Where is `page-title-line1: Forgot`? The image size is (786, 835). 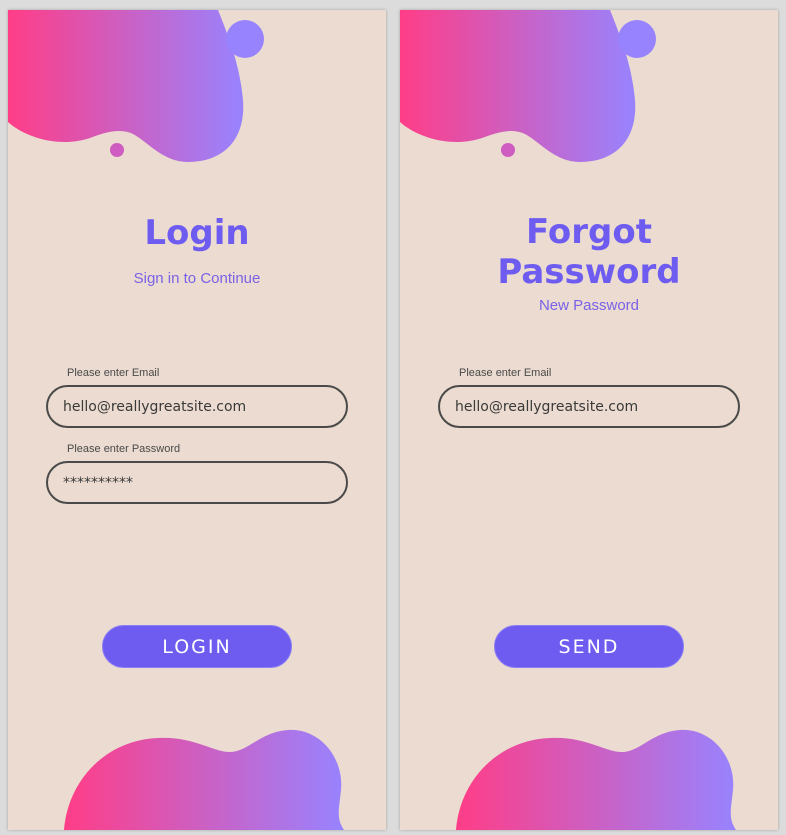 page-title-line1: Forgot is located at coordinates (589, 232).